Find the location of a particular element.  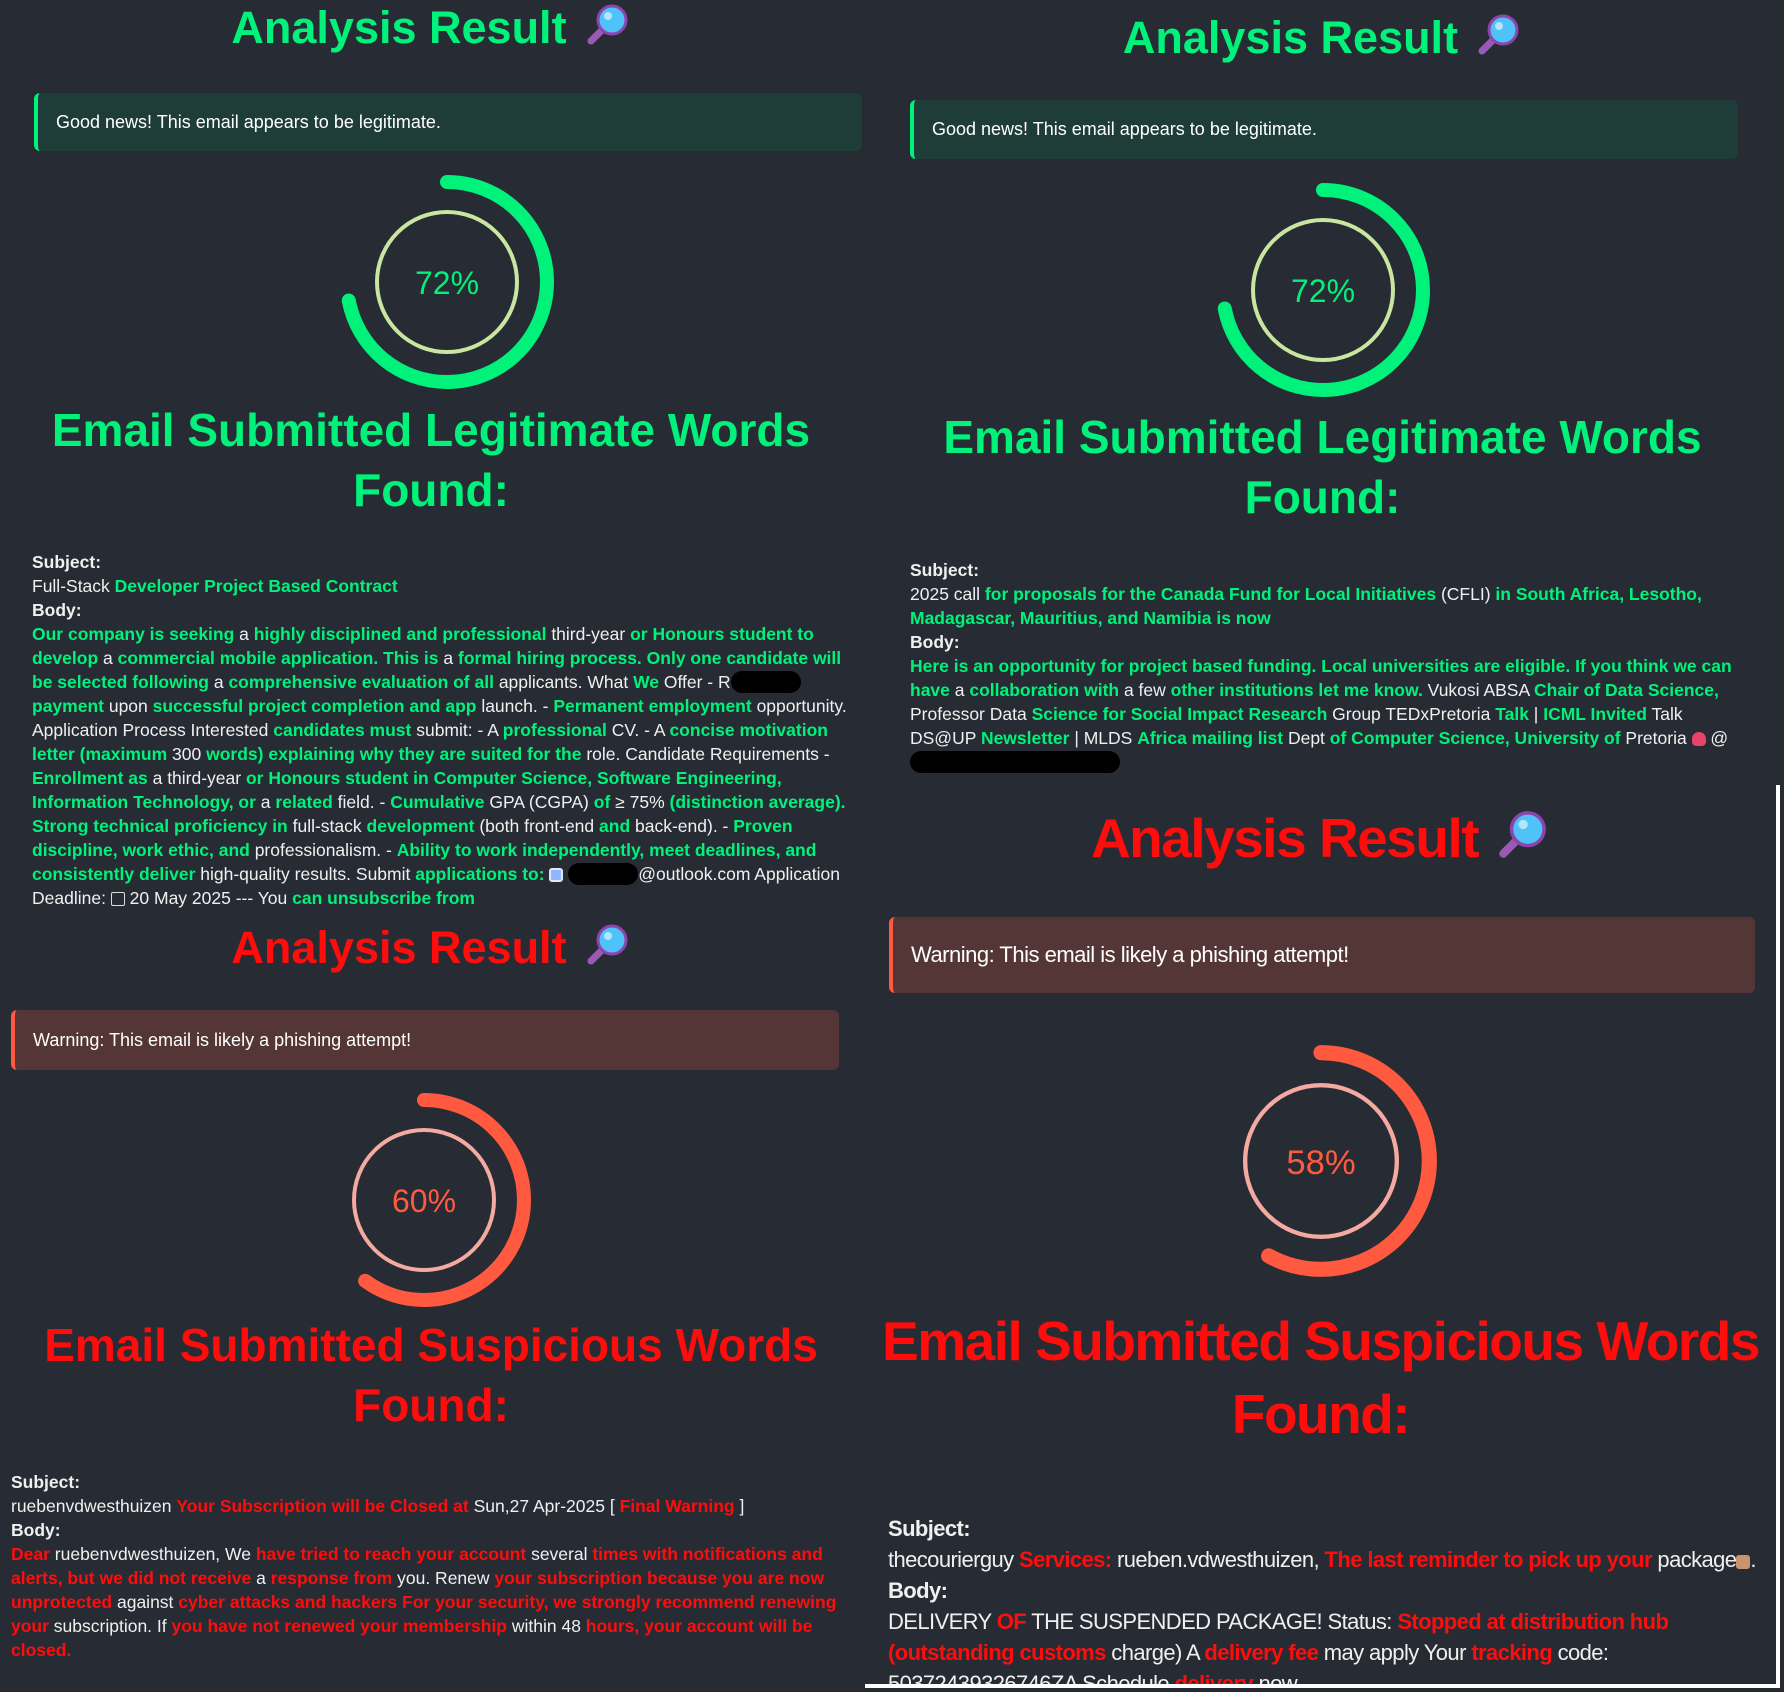

plain-text: thecourierguy is located at coordinates (954, 1559).